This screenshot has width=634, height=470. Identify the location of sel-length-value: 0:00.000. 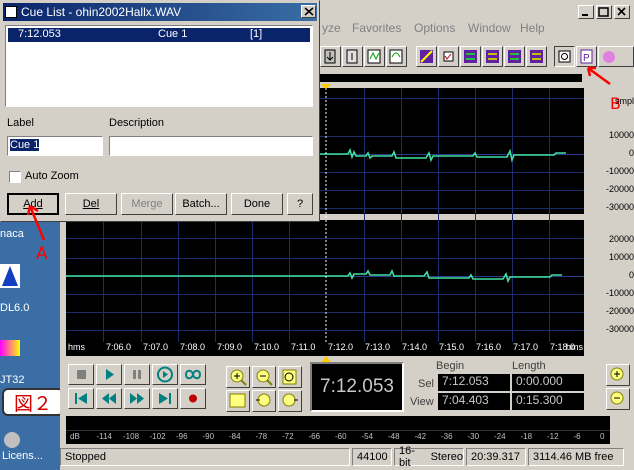
(539, 381).